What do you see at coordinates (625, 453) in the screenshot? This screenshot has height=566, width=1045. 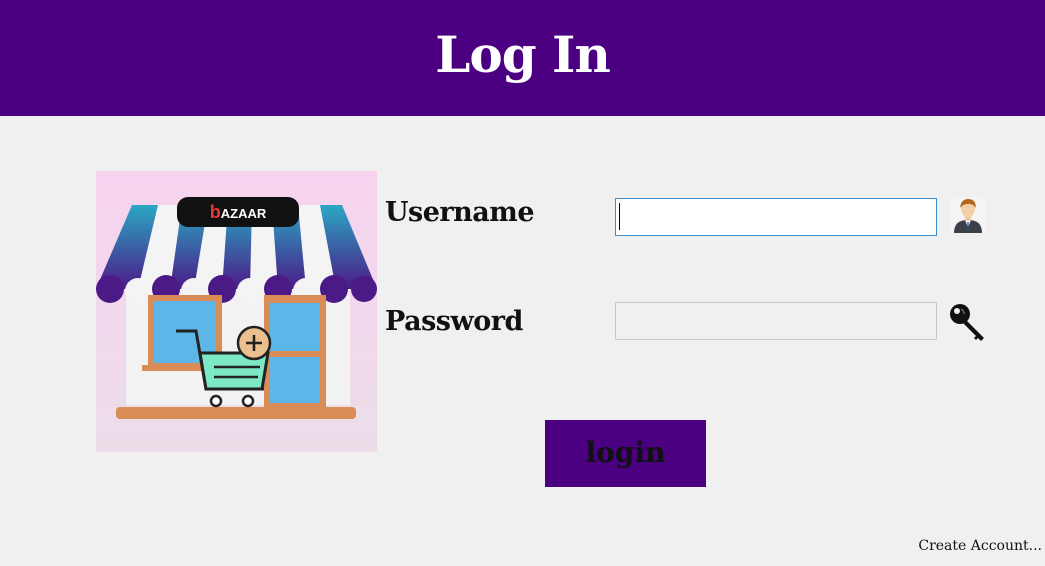 I see `login-button: login` at bounding box center [625, 453].